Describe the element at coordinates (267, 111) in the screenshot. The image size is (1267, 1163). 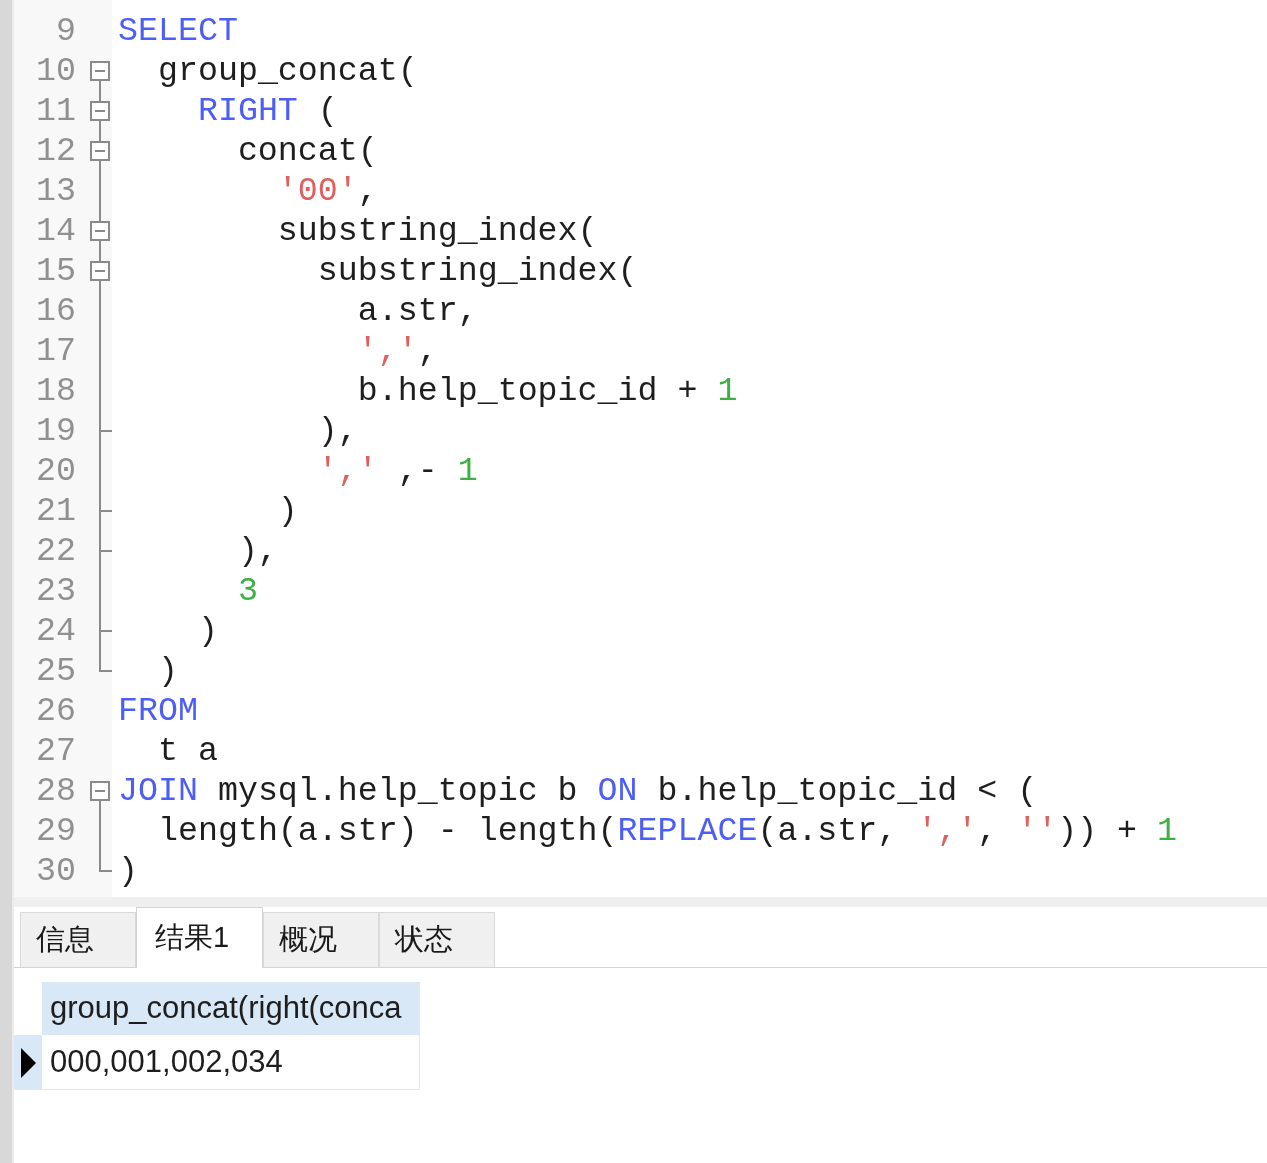
I see `code-line: RIGHT (` at that location.